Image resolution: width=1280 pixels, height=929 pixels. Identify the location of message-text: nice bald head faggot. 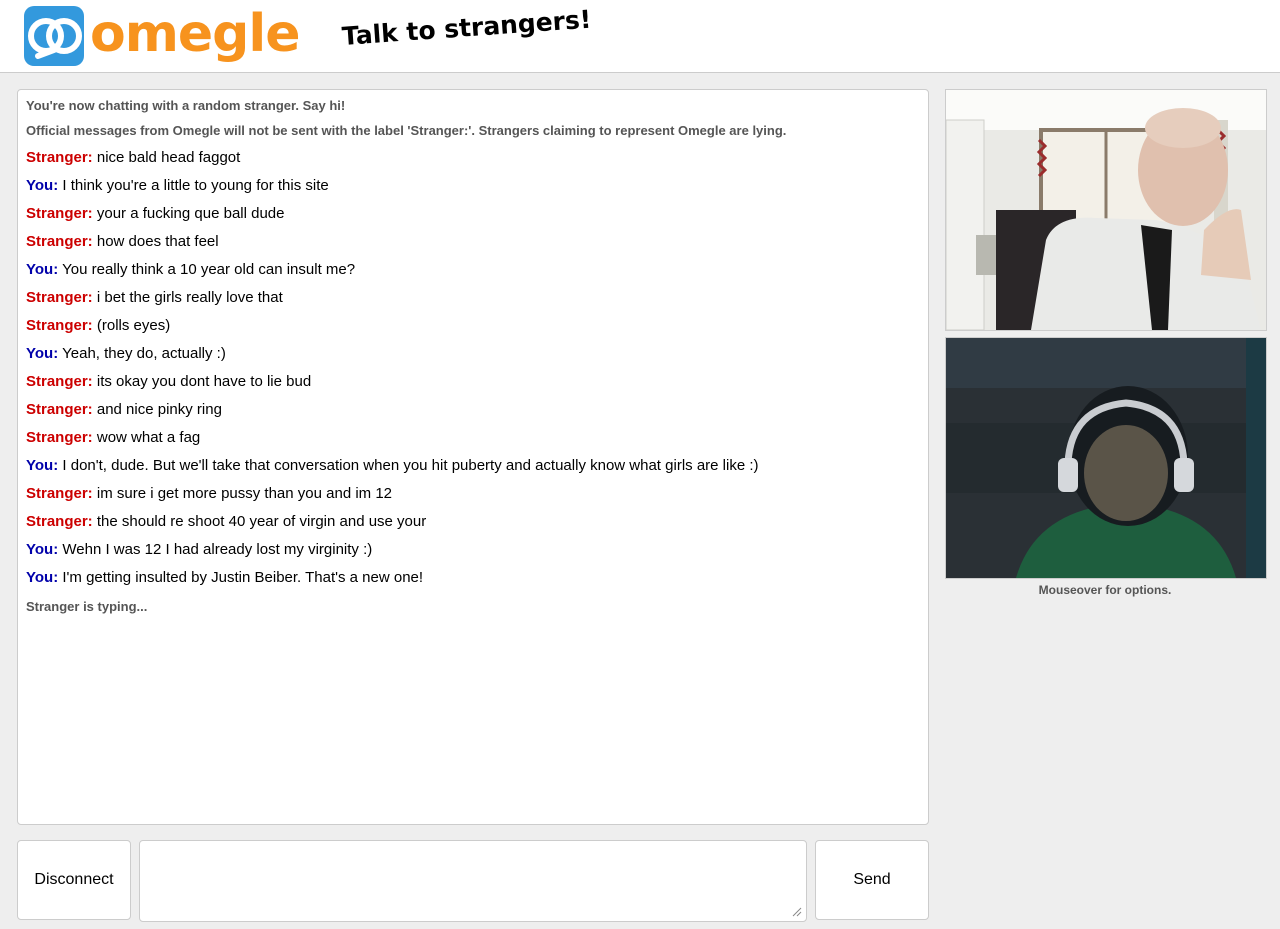
(168, 157).